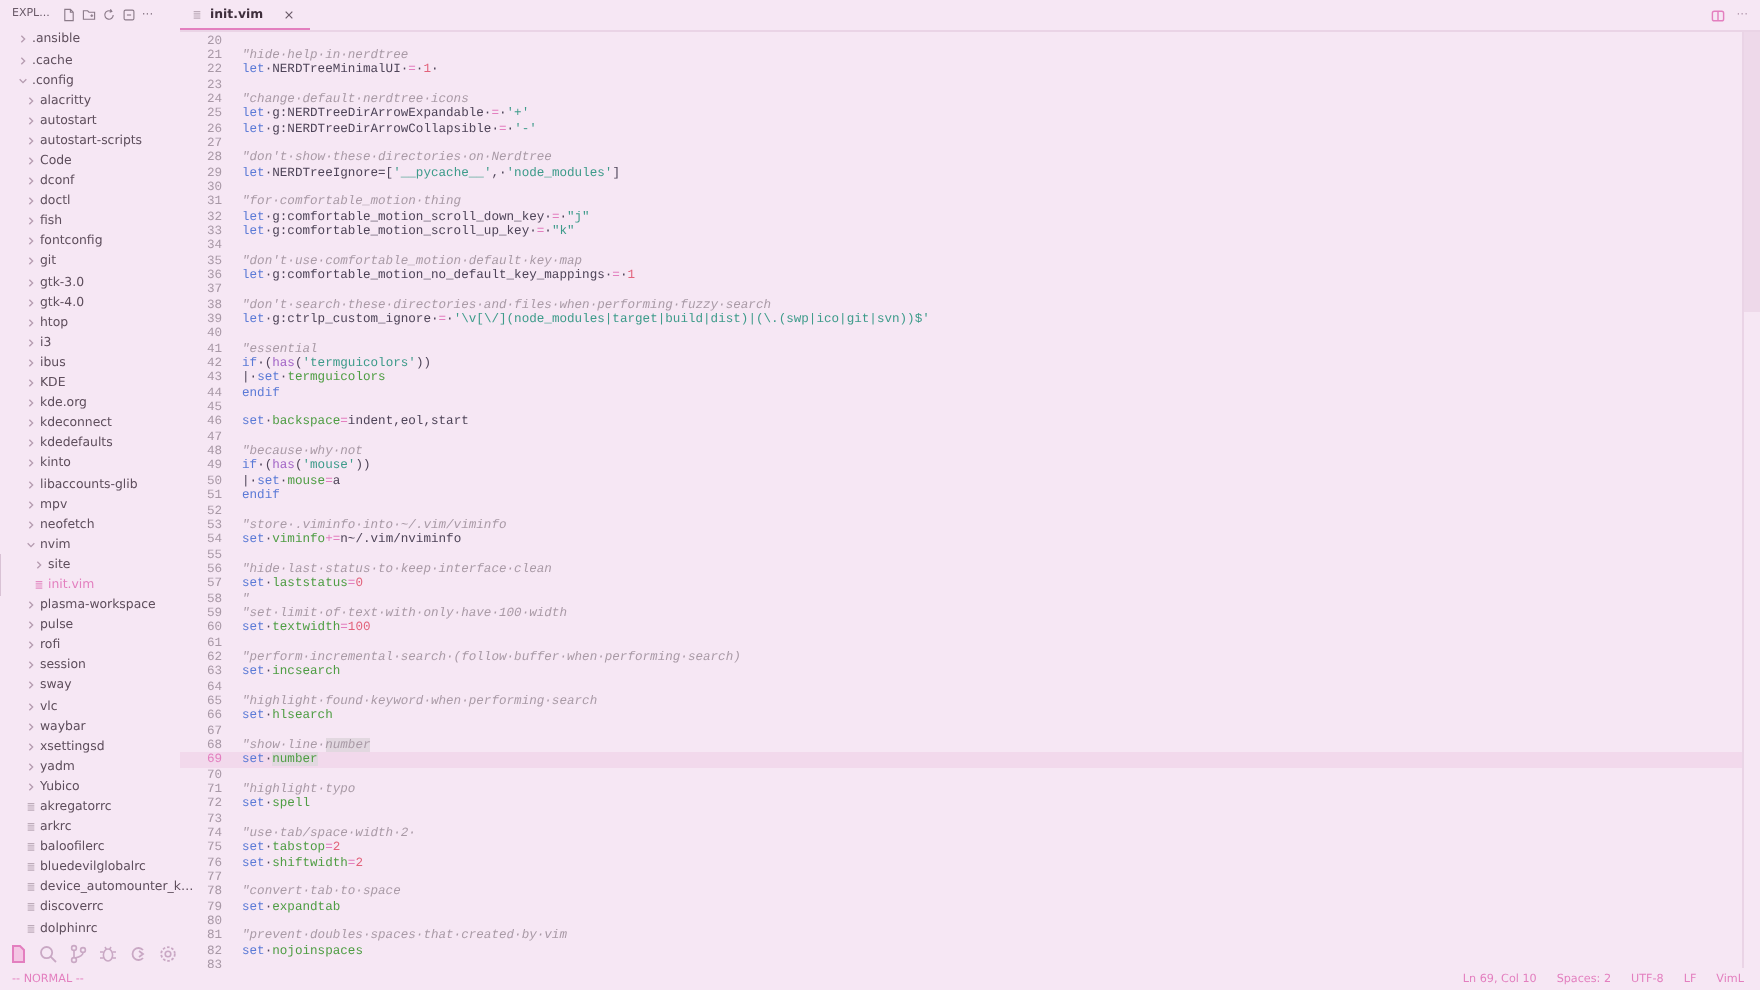  What do you see at coordinates (128, 14) in the screenshot?
I see `collapse-icon` at bounding box center [128, 14].